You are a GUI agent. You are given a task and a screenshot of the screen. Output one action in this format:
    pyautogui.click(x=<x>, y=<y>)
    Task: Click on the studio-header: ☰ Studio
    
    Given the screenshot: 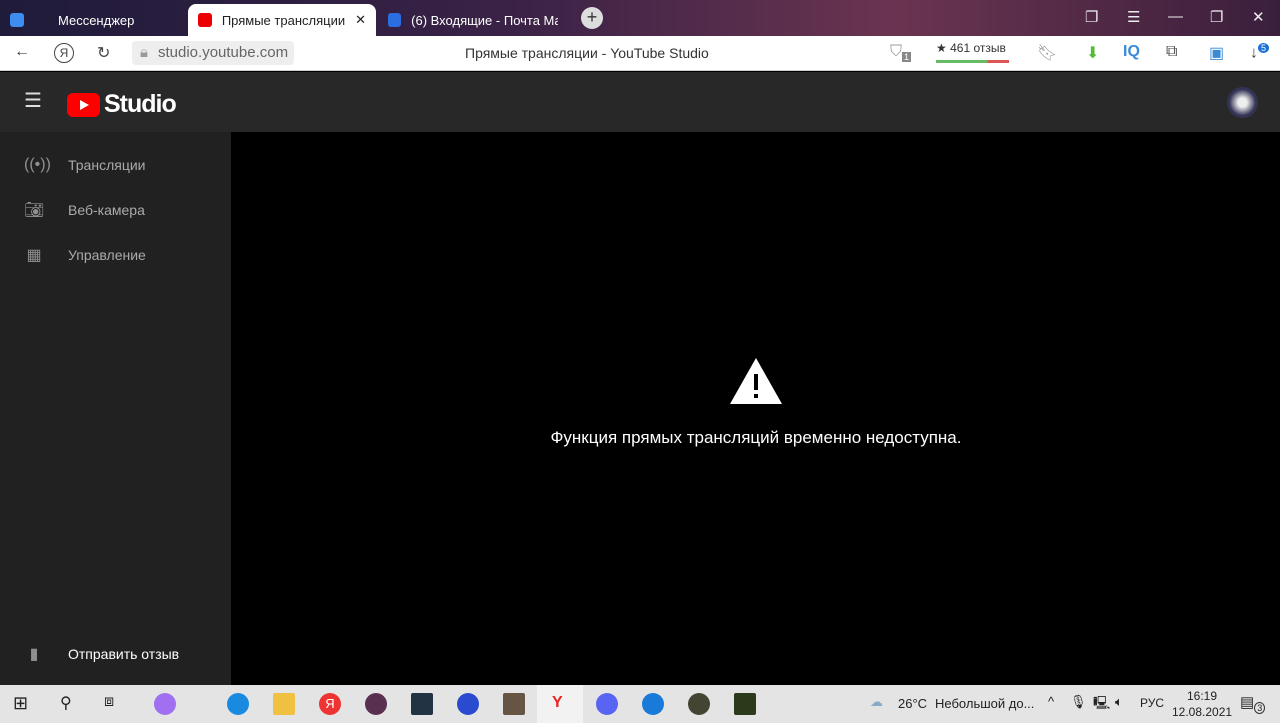 What is the action you would take?
    pyautogui.click(x=640, y=102)
    